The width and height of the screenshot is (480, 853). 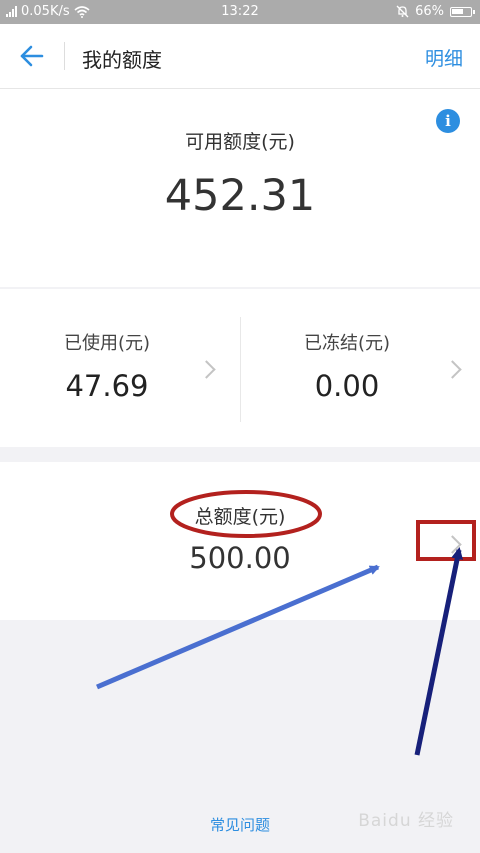 I want to click on status-right: 66%, so click(x=435, y=11).